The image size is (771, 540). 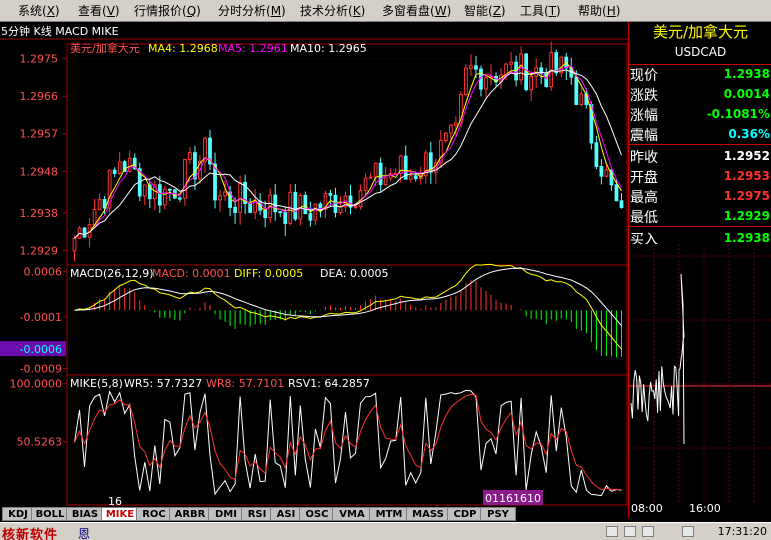 I want to click on network-icon, so click(x=612, y=531).